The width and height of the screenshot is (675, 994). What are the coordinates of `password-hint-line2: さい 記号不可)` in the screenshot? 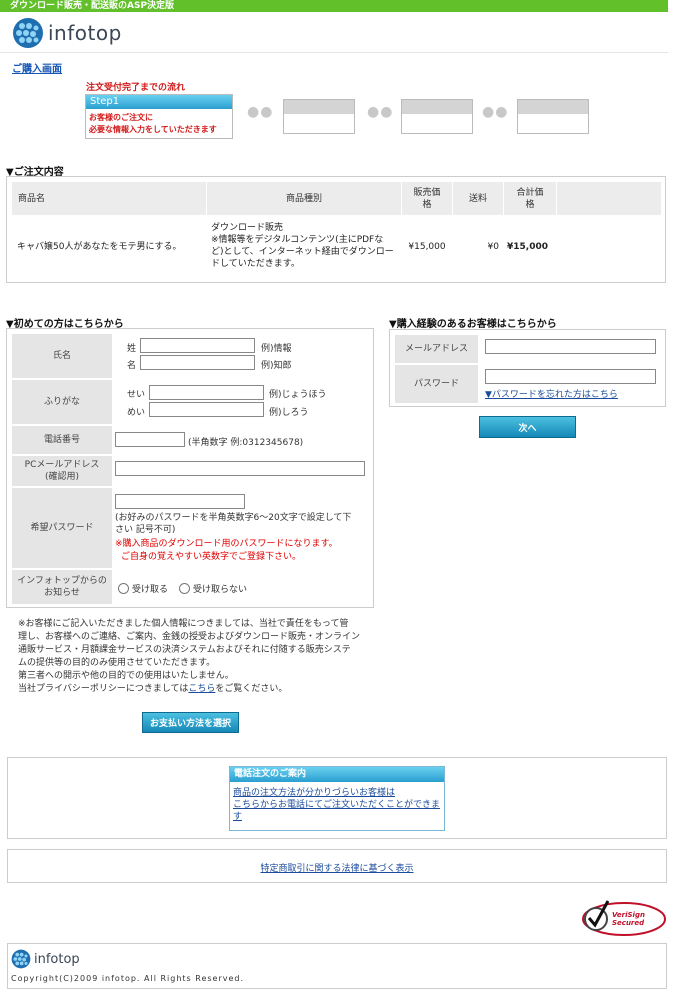 It's located at (145, 530).